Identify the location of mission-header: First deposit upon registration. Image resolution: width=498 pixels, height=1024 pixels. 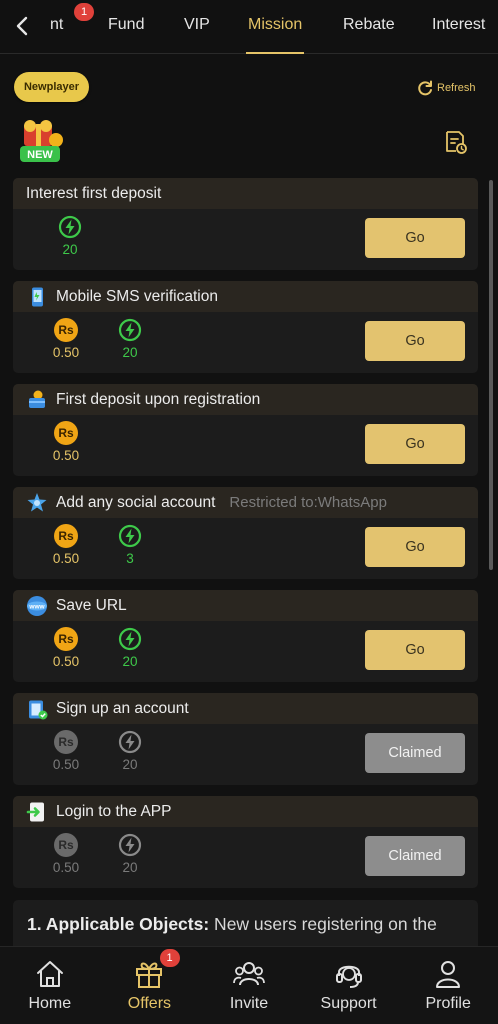
(245, 399).